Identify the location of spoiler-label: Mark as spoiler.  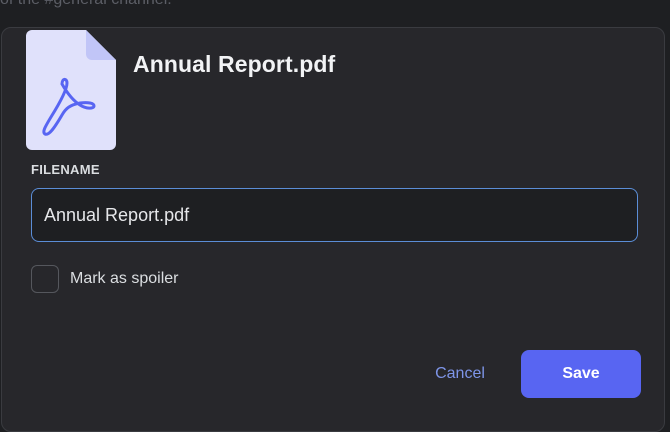
(124, 278).